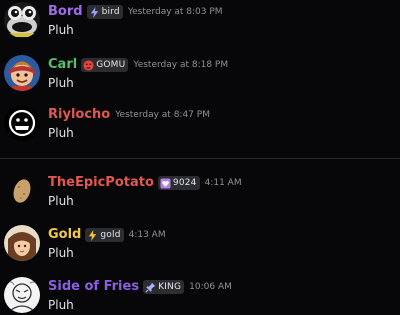 The image size is (400, 315). I want to click on username: Gold, so click(64, 235).